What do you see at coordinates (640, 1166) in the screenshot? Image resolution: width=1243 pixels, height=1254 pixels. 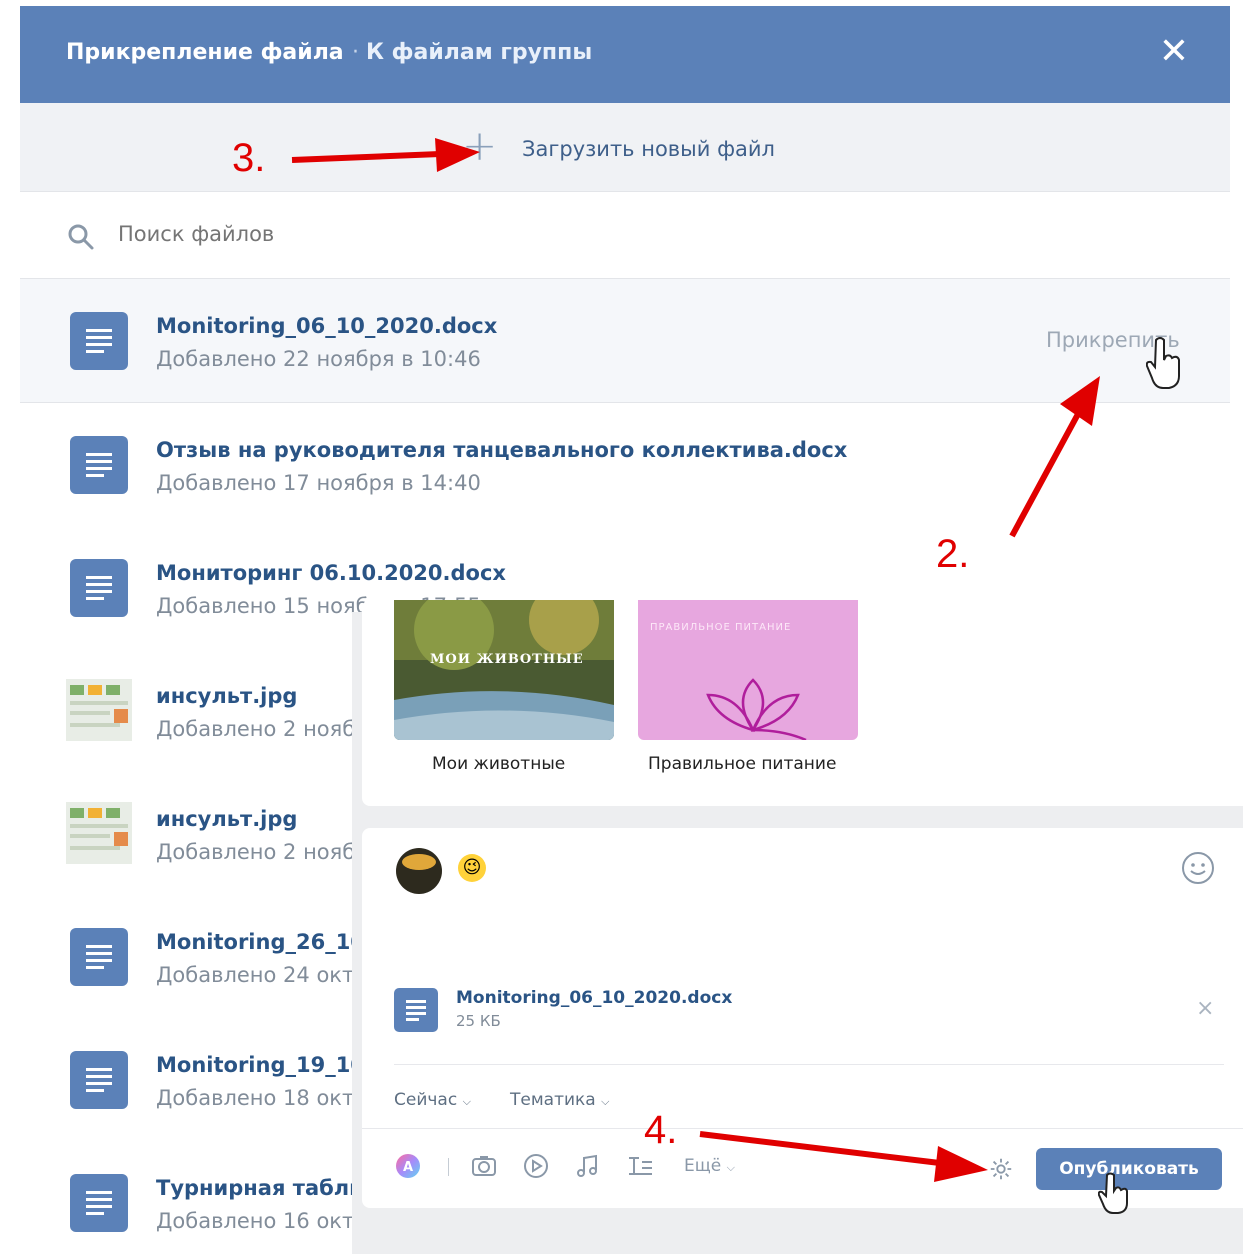 I see `text-icon` at bounding box center [640, 1166].